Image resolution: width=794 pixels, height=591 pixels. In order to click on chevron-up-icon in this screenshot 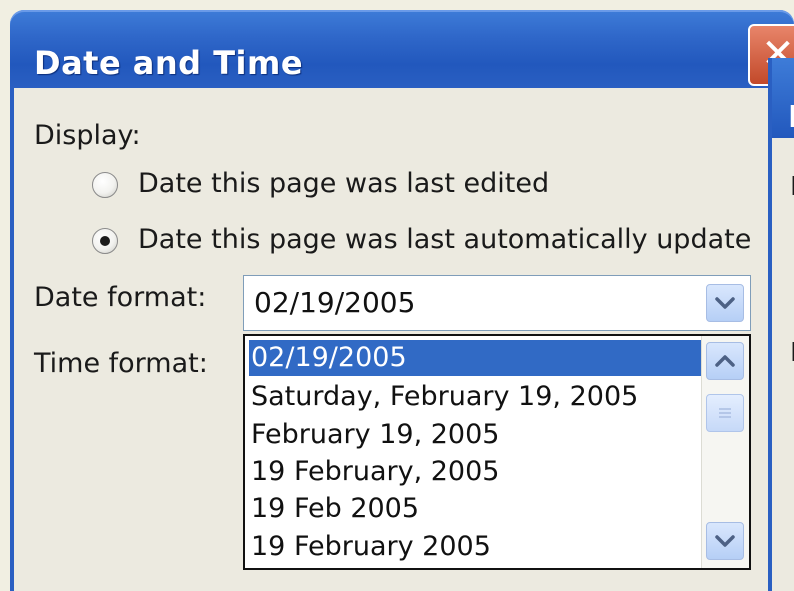, I will do `click(725, 361)`.